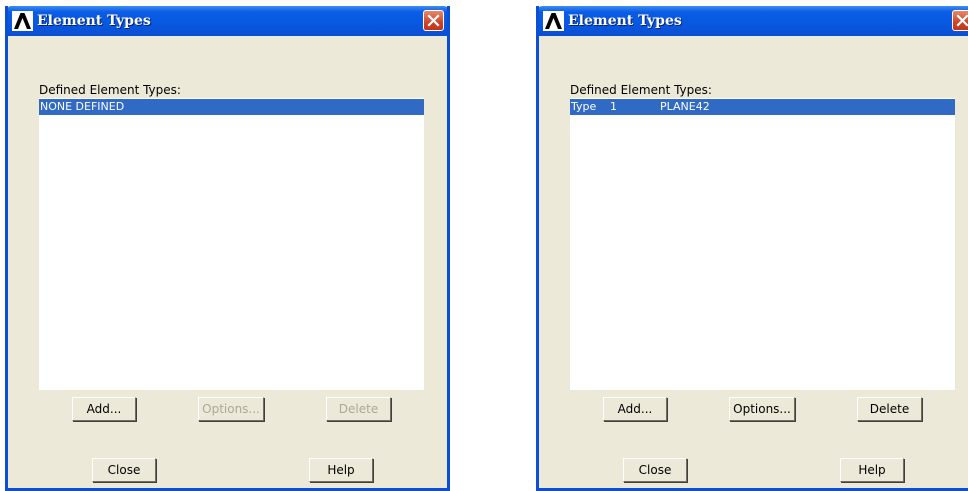 This screenshot has width=968, height=491. Describe the element at coordinates (613, 106) in the screenshot. I see `element-type-number: 1` at that location.